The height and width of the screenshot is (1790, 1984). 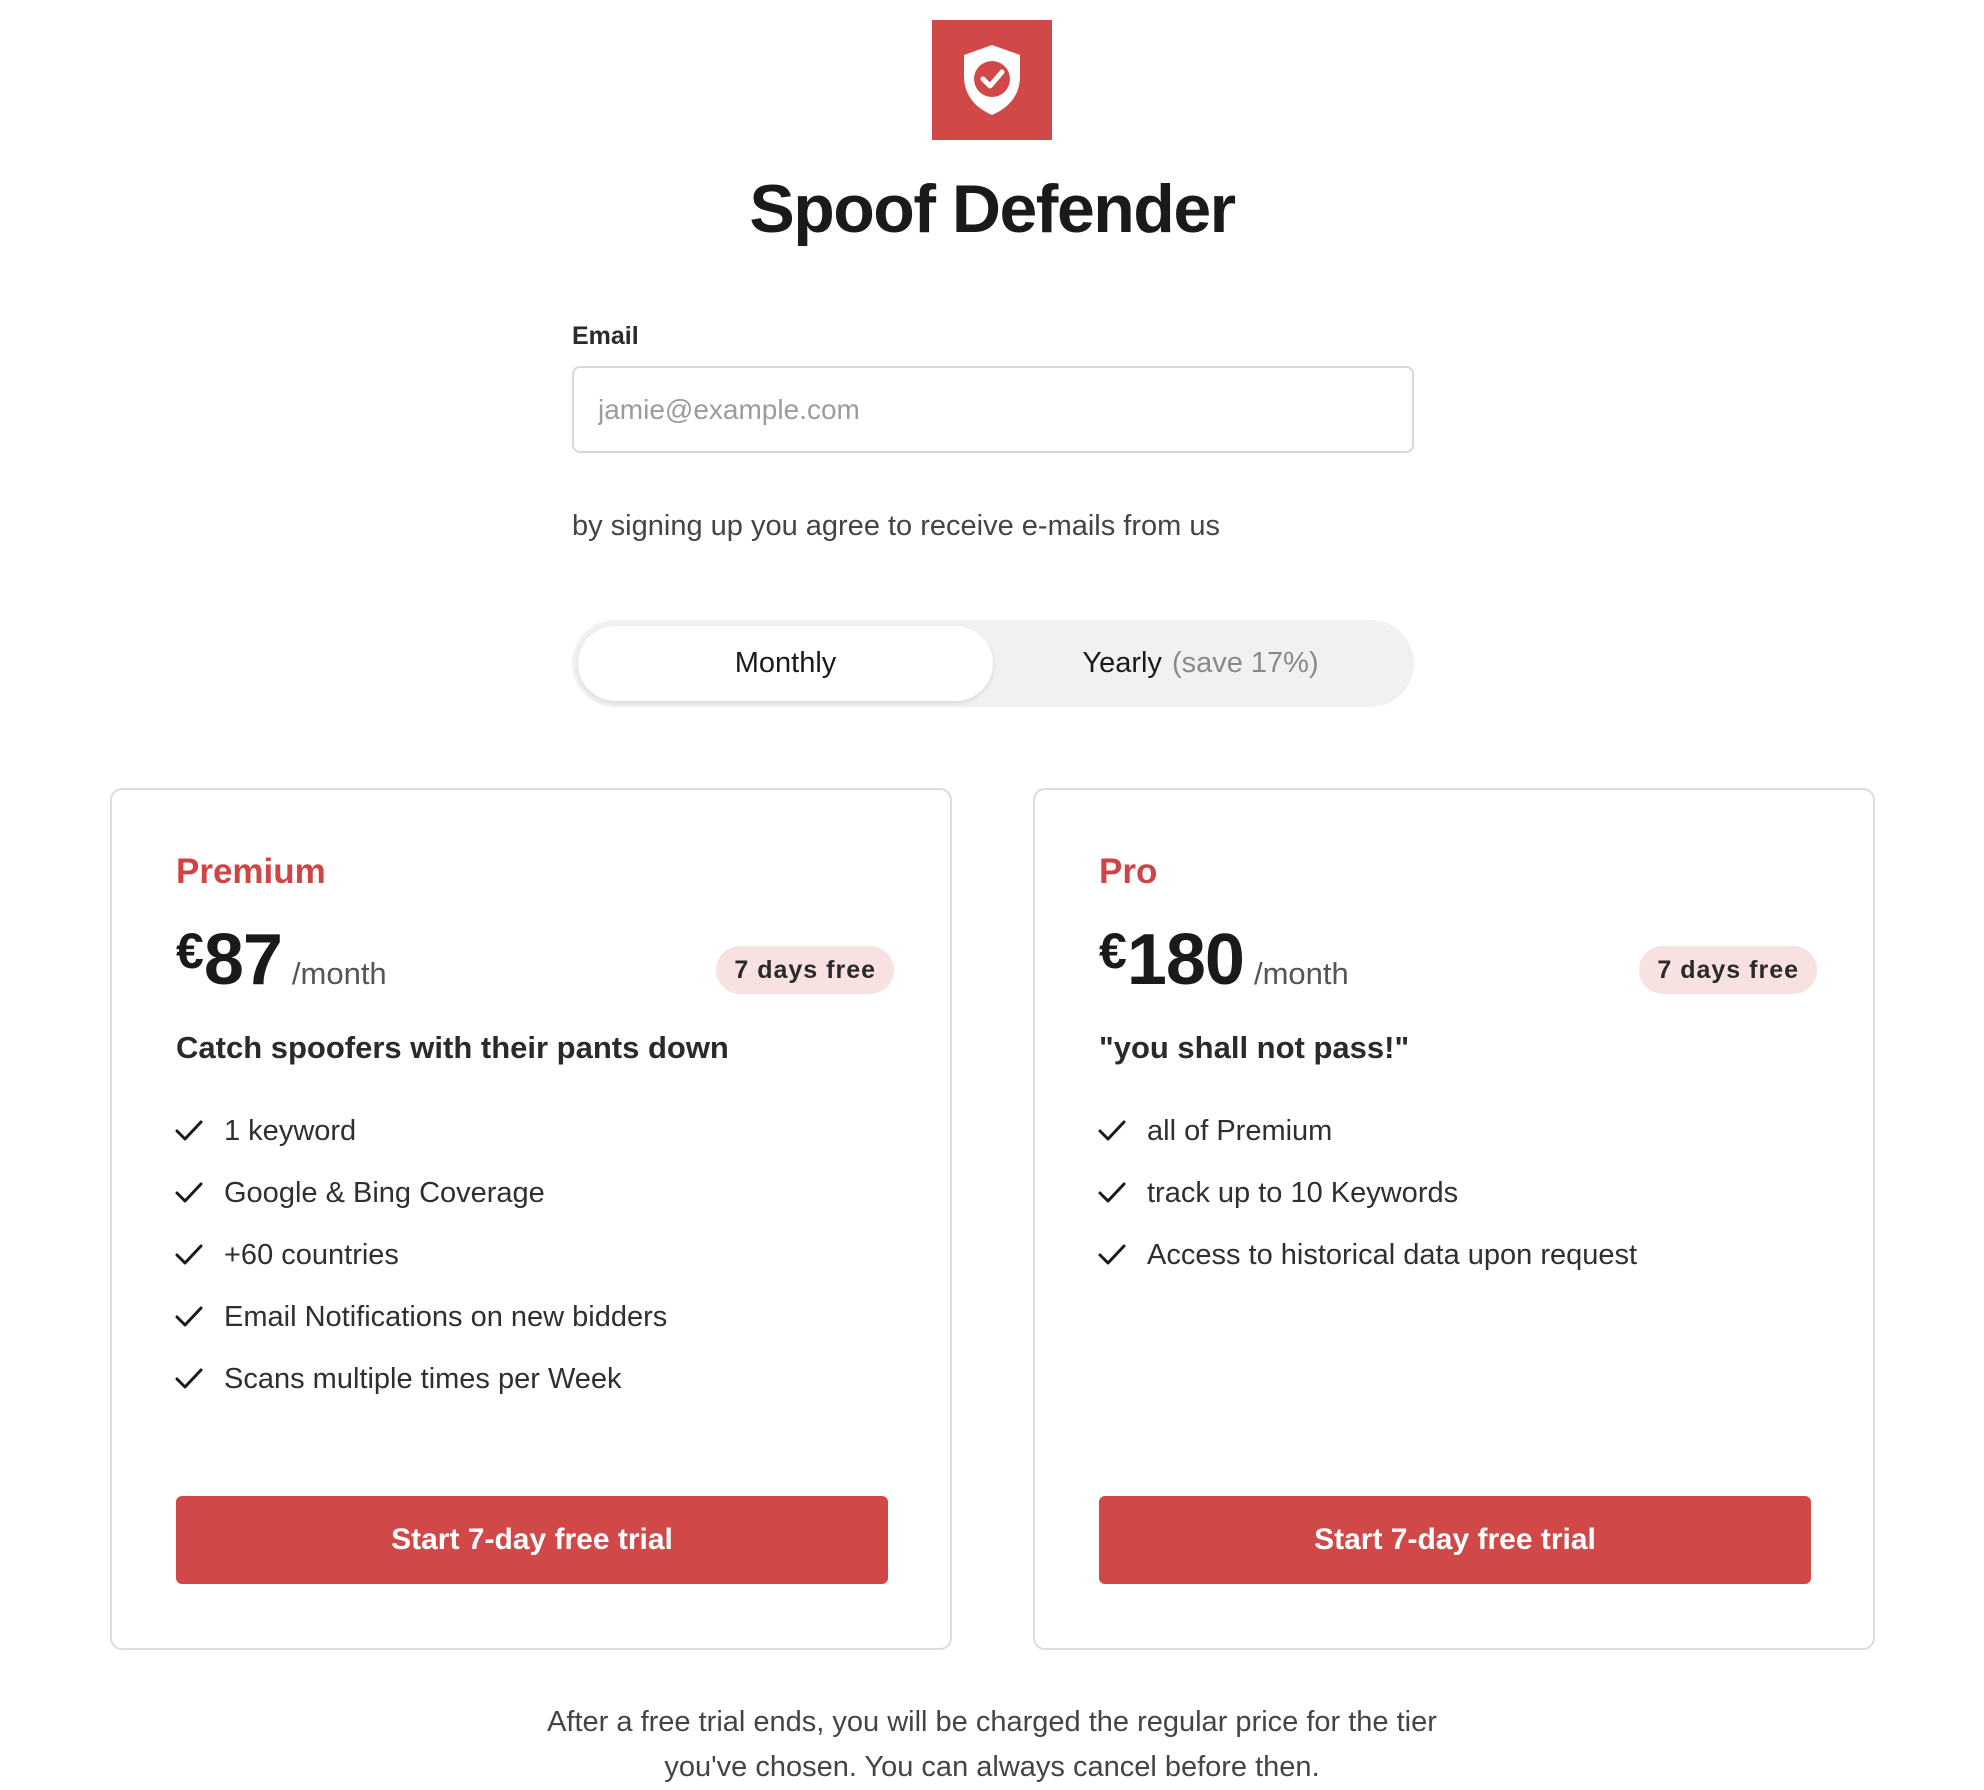 I want to click on billing-period-toggle: Monthly Yearly (save 17%), so click(x=993, y=663).